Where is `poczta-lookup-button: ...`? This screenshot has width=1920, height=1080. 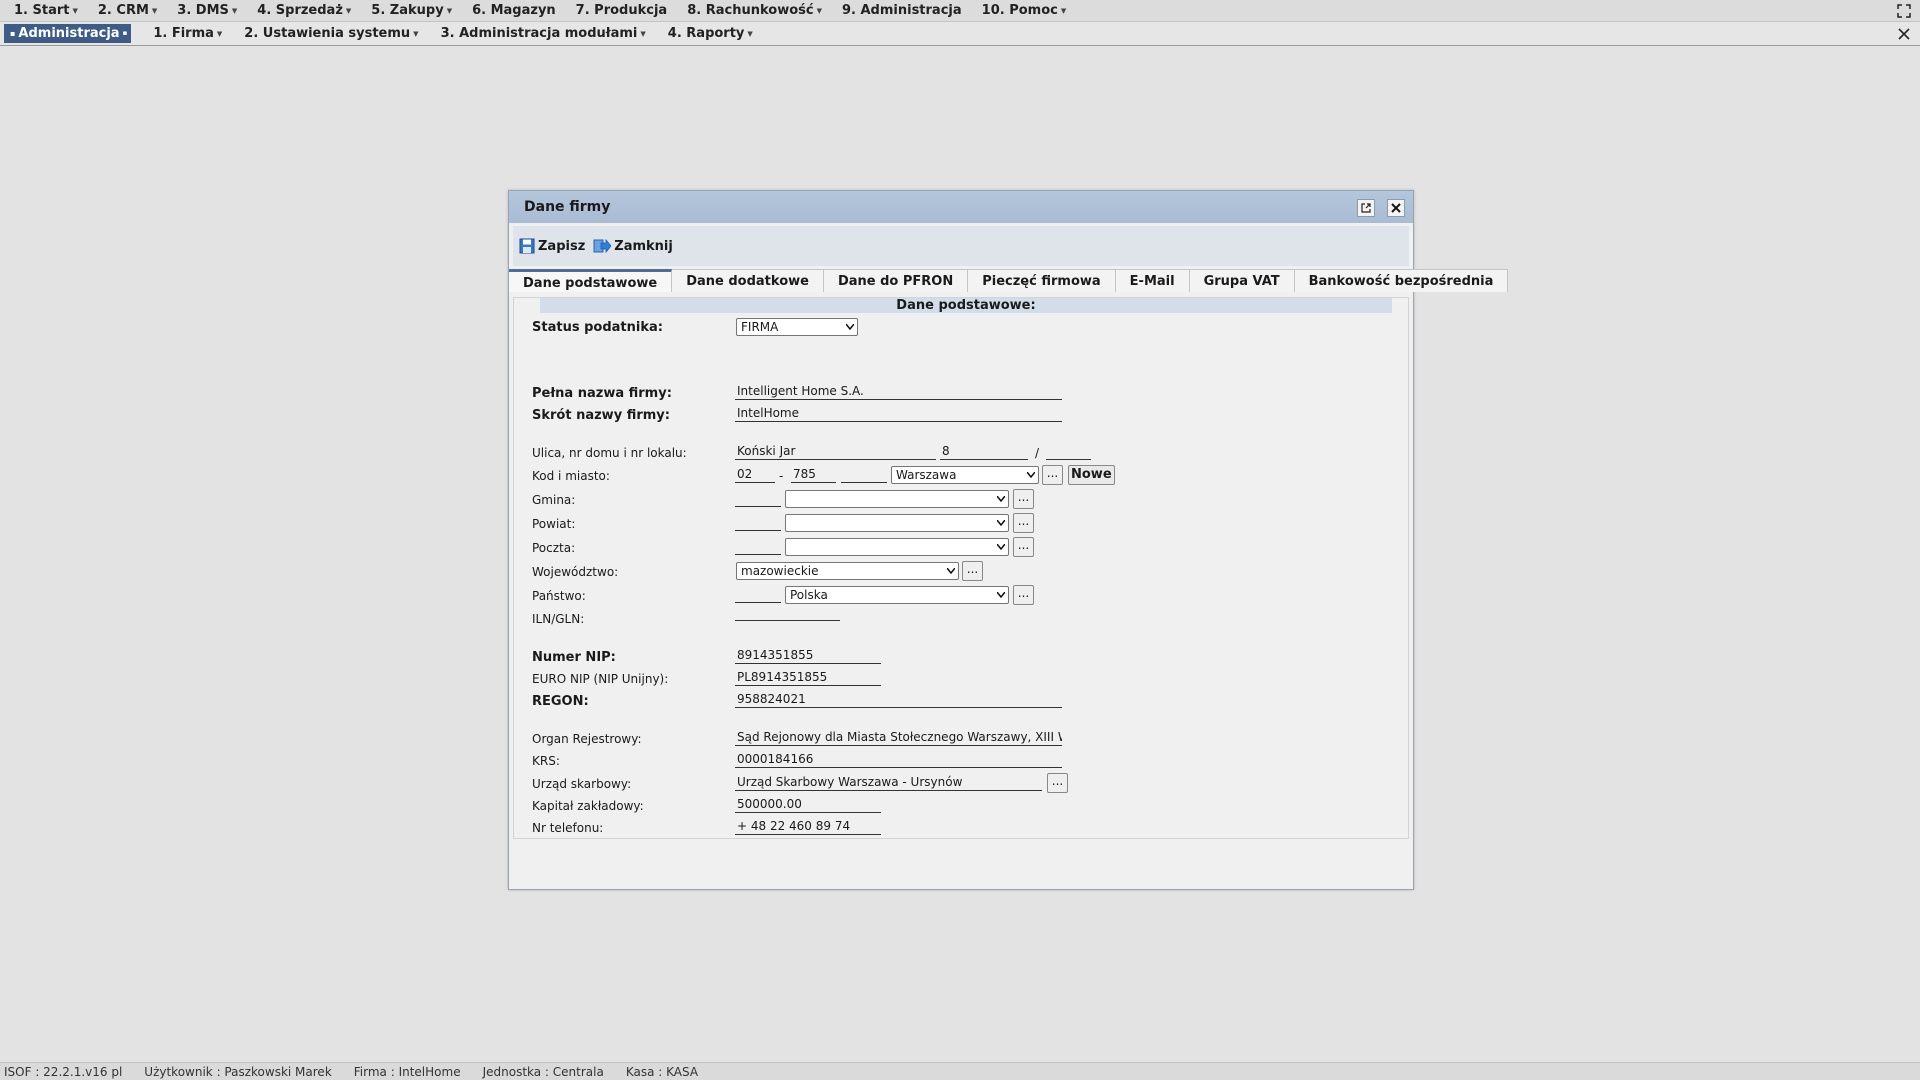
poczta-lookup-button: ... is located at coordinates (1023, 547).